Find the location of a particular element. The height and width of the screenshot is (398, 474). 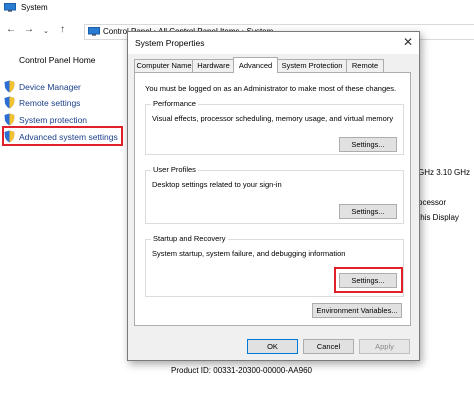

tab-advanced: Advanced is located at coordinates (255, 65).